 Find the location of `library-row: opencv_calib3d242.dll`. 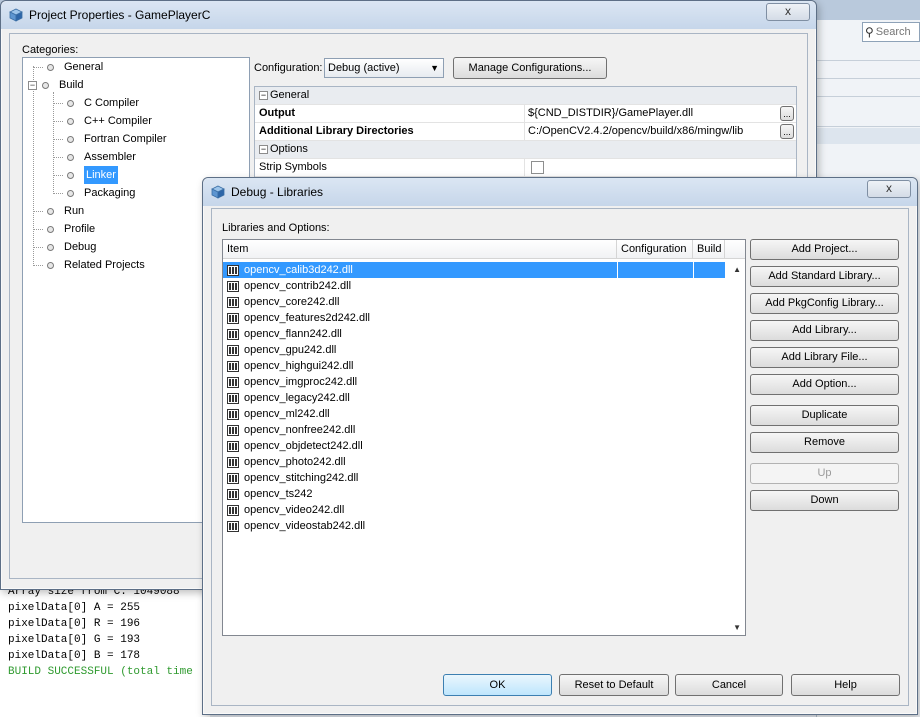

library-row: opencv_calib3d242.dll is located at coordinates (474, 270).